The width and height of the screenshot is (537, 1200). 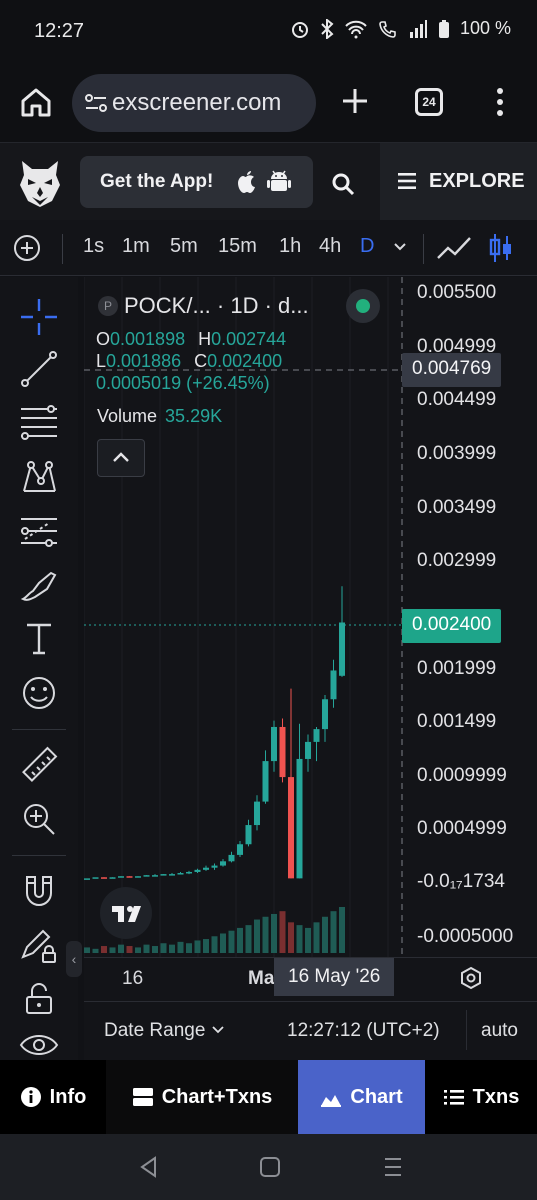 I want to click on tab-chart-txns: Chart+Txns, so click(x=202, y=1097).